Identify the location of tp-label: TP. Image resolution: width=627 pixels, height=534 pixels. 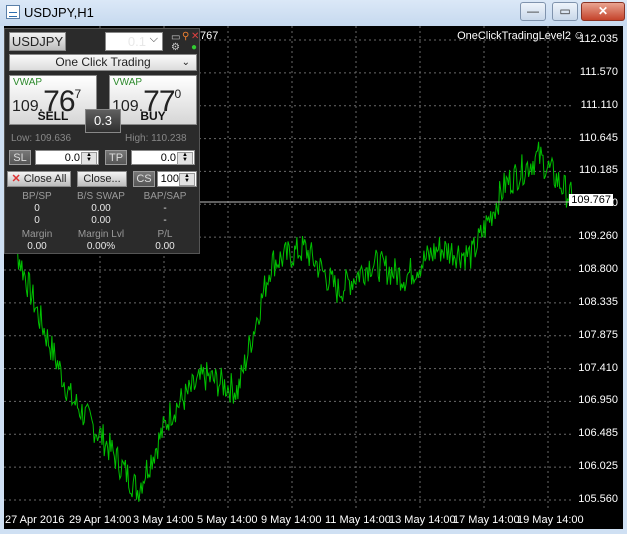
(116, 157).